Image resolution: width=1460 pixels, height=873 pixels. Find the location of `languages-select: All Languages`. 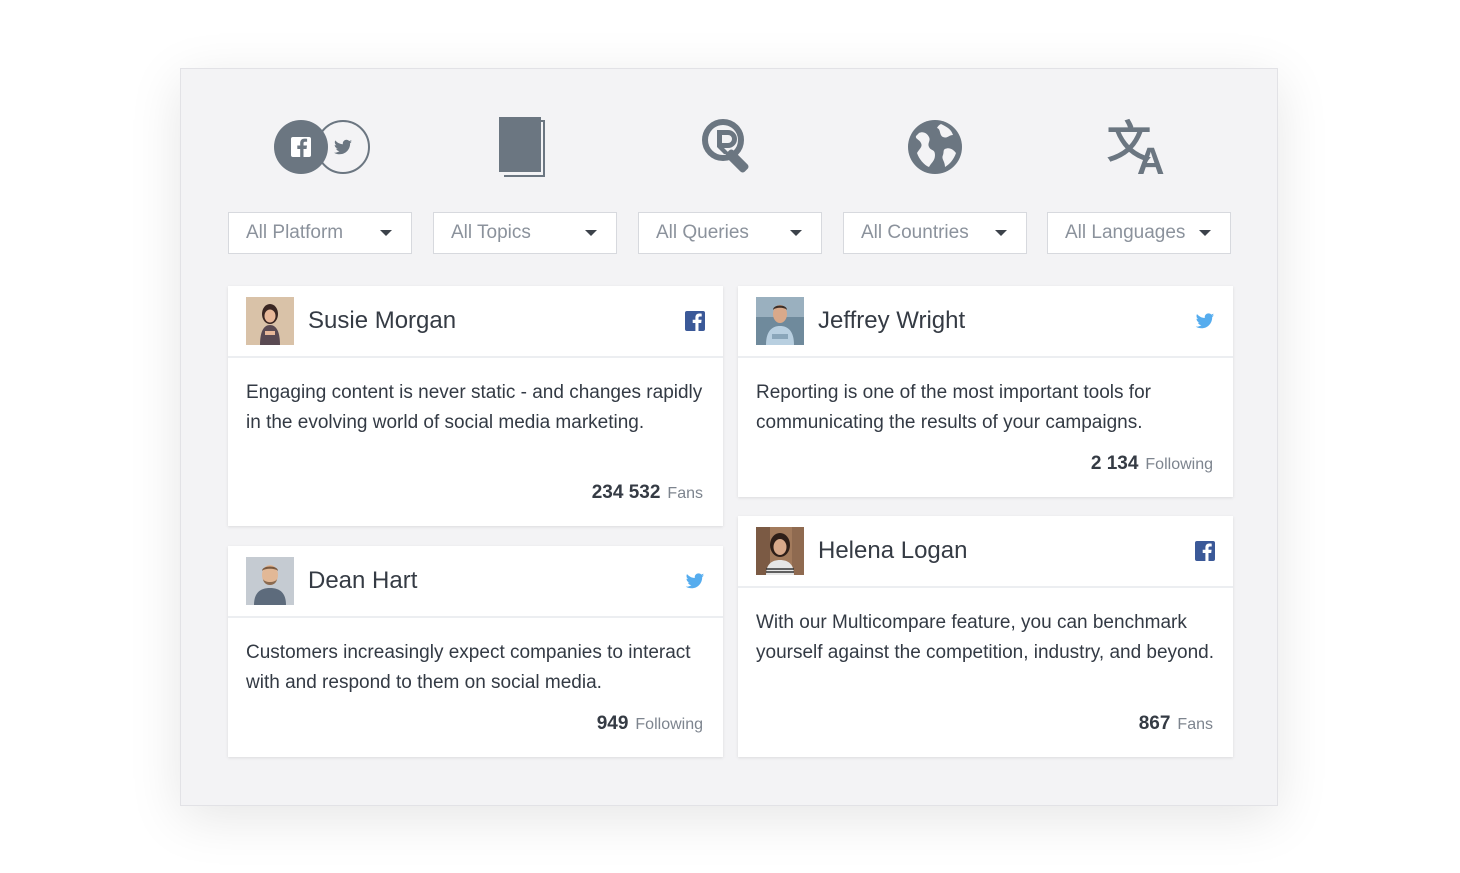

languages-select: All Languages is located at coordinates (1139, 233).